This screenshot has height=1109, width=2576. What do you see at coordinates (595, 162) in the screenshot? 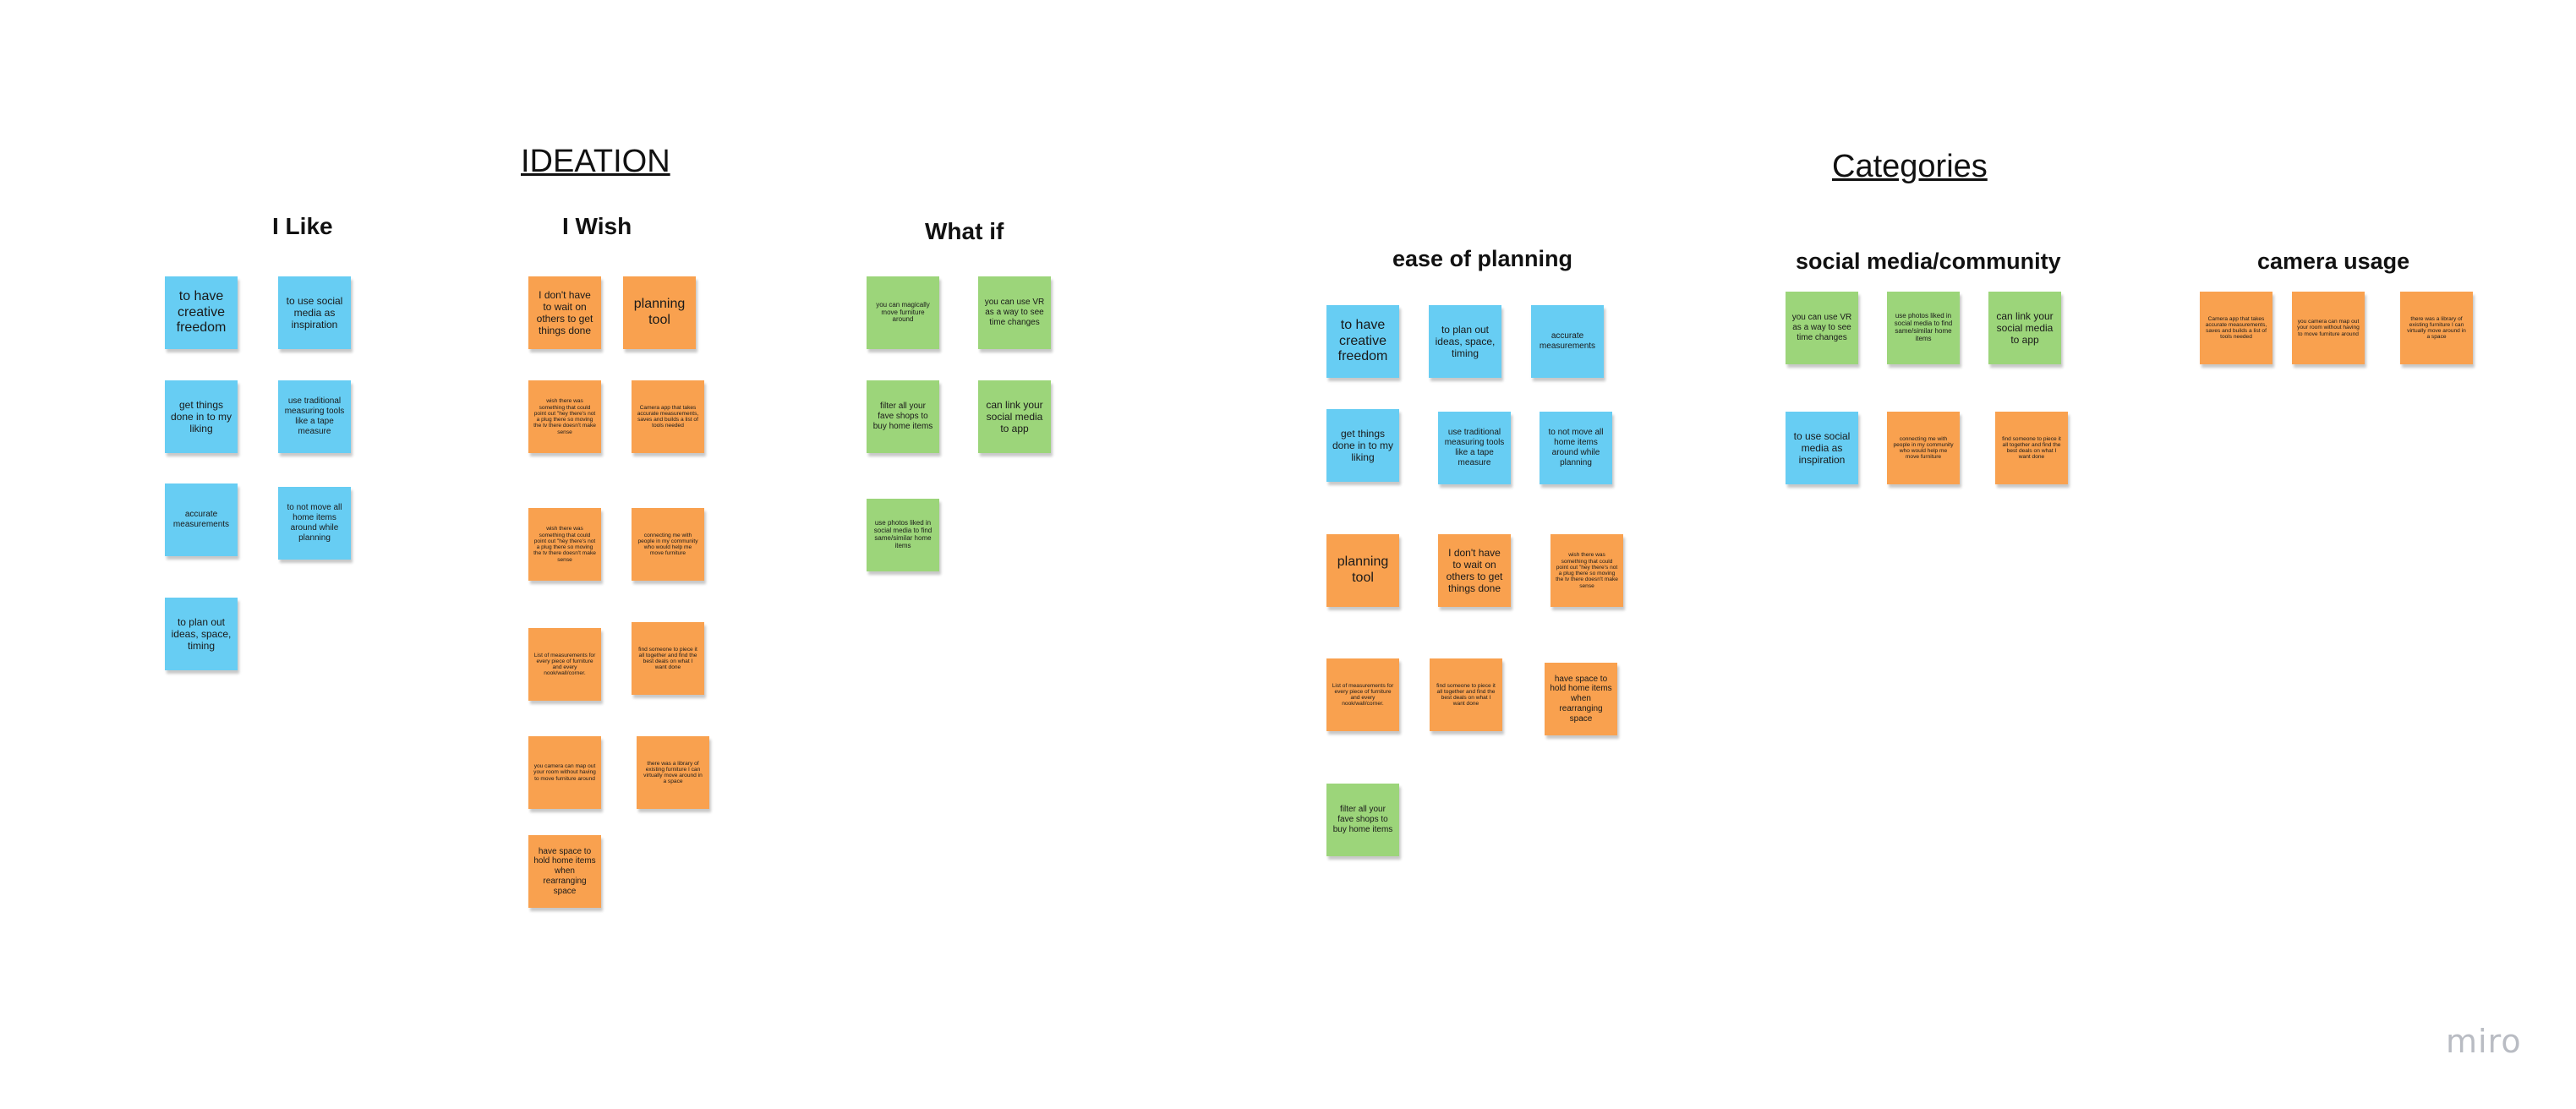
I see `ideation-title: IDEATION` at bounding box center [595, 162].